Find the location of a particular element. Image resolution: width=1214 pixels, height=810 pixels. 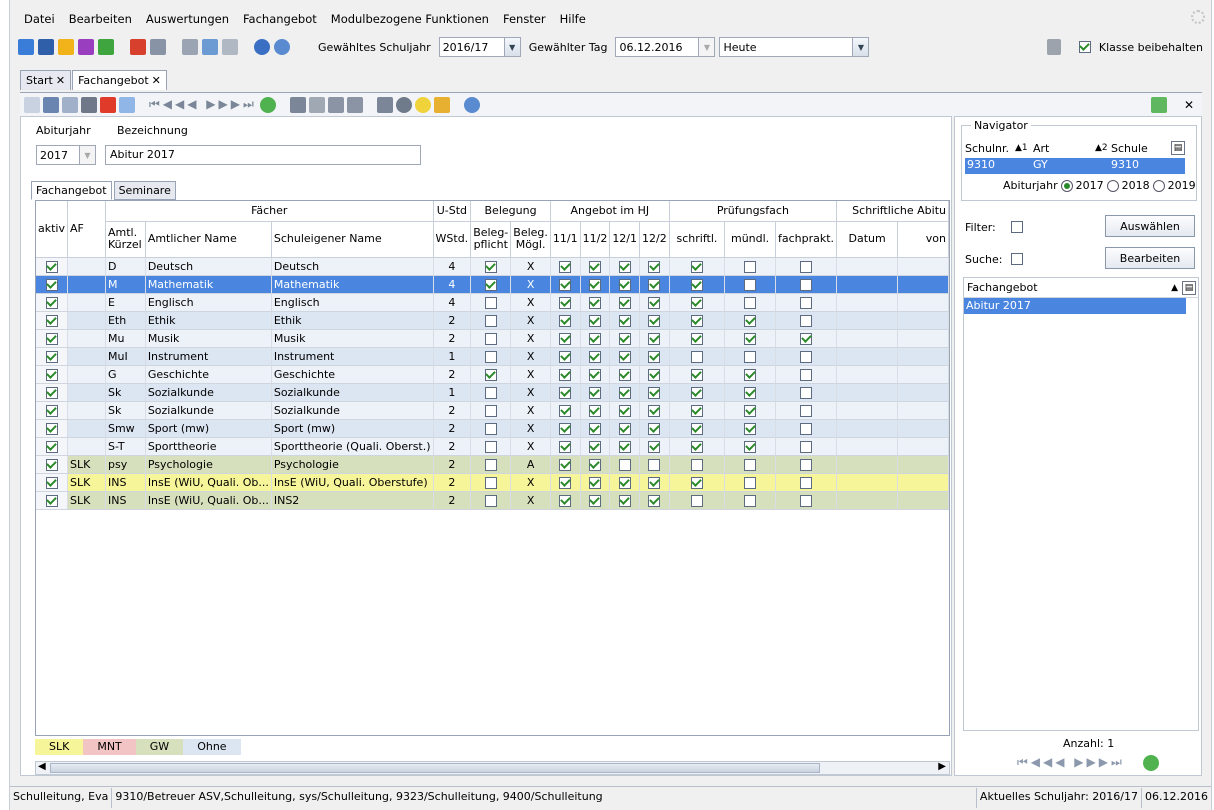

cell-kuerzel: M is located at coordinates (125, 284).